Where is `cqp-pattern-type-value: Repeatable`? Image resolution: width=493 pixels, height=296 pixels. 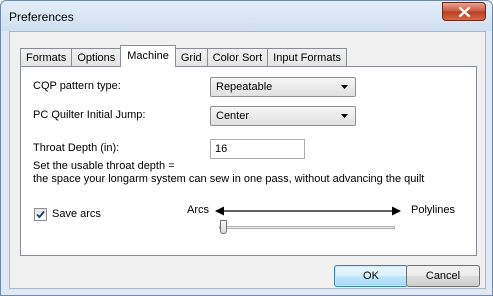
cqp-pattern-type-value: Repeatable is located at coordinates (244, 87).